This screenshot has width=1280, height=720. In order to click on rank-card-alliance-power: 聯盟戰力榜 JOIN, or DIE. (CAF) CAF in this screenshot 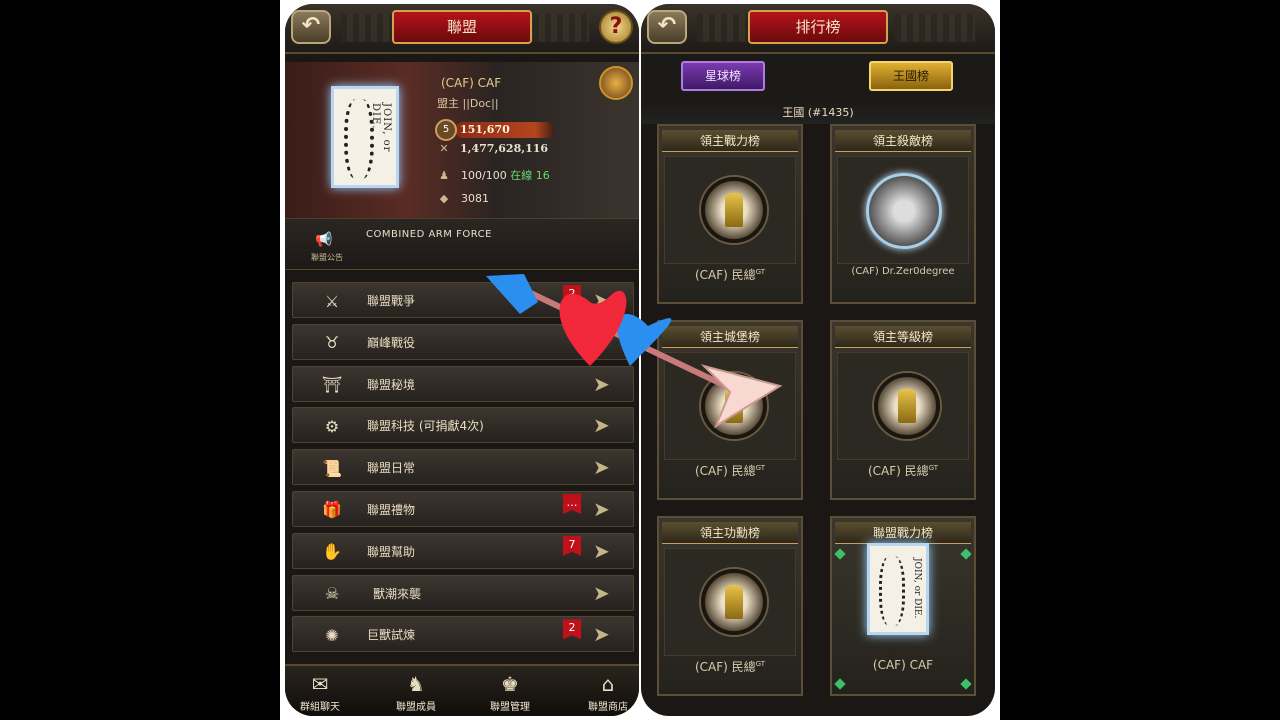, I will do `click(903, 606)`.